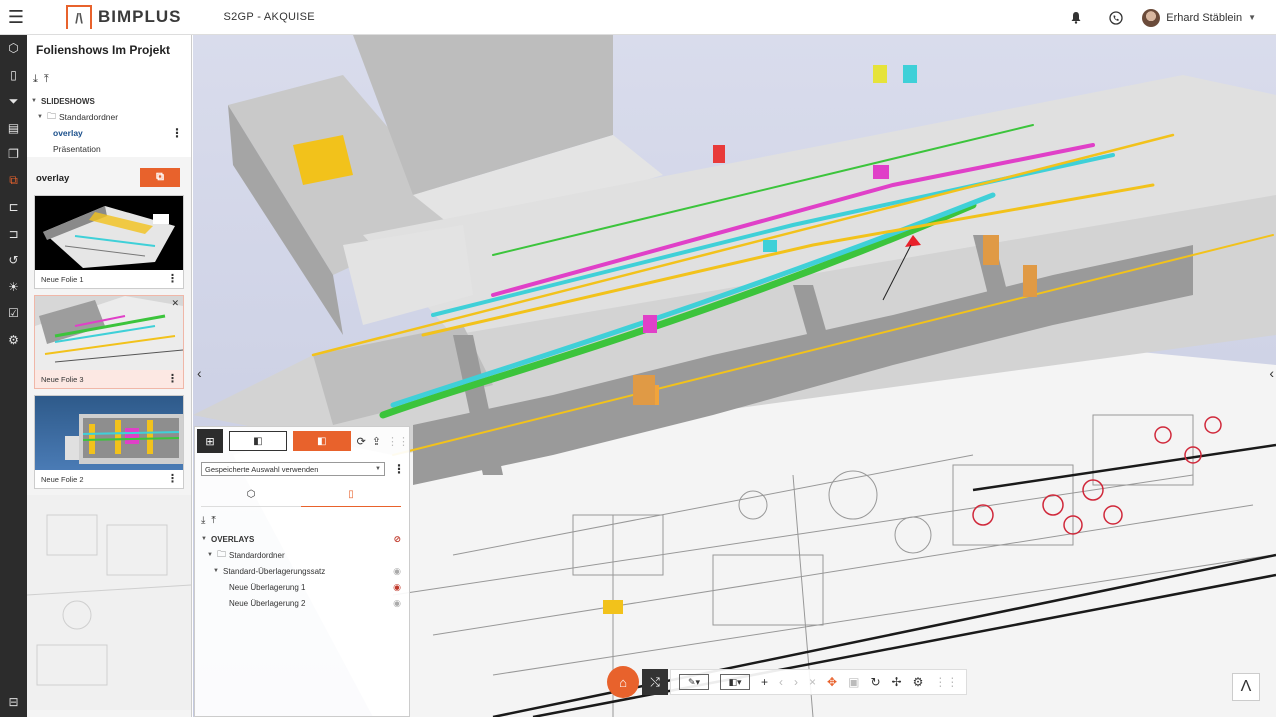 This screenshot has width=1276, height=717. What do you see at coordinates (376, 441) in the screenshot?
I see `upload-icon: ⇪` at bounding box center [376, 441].